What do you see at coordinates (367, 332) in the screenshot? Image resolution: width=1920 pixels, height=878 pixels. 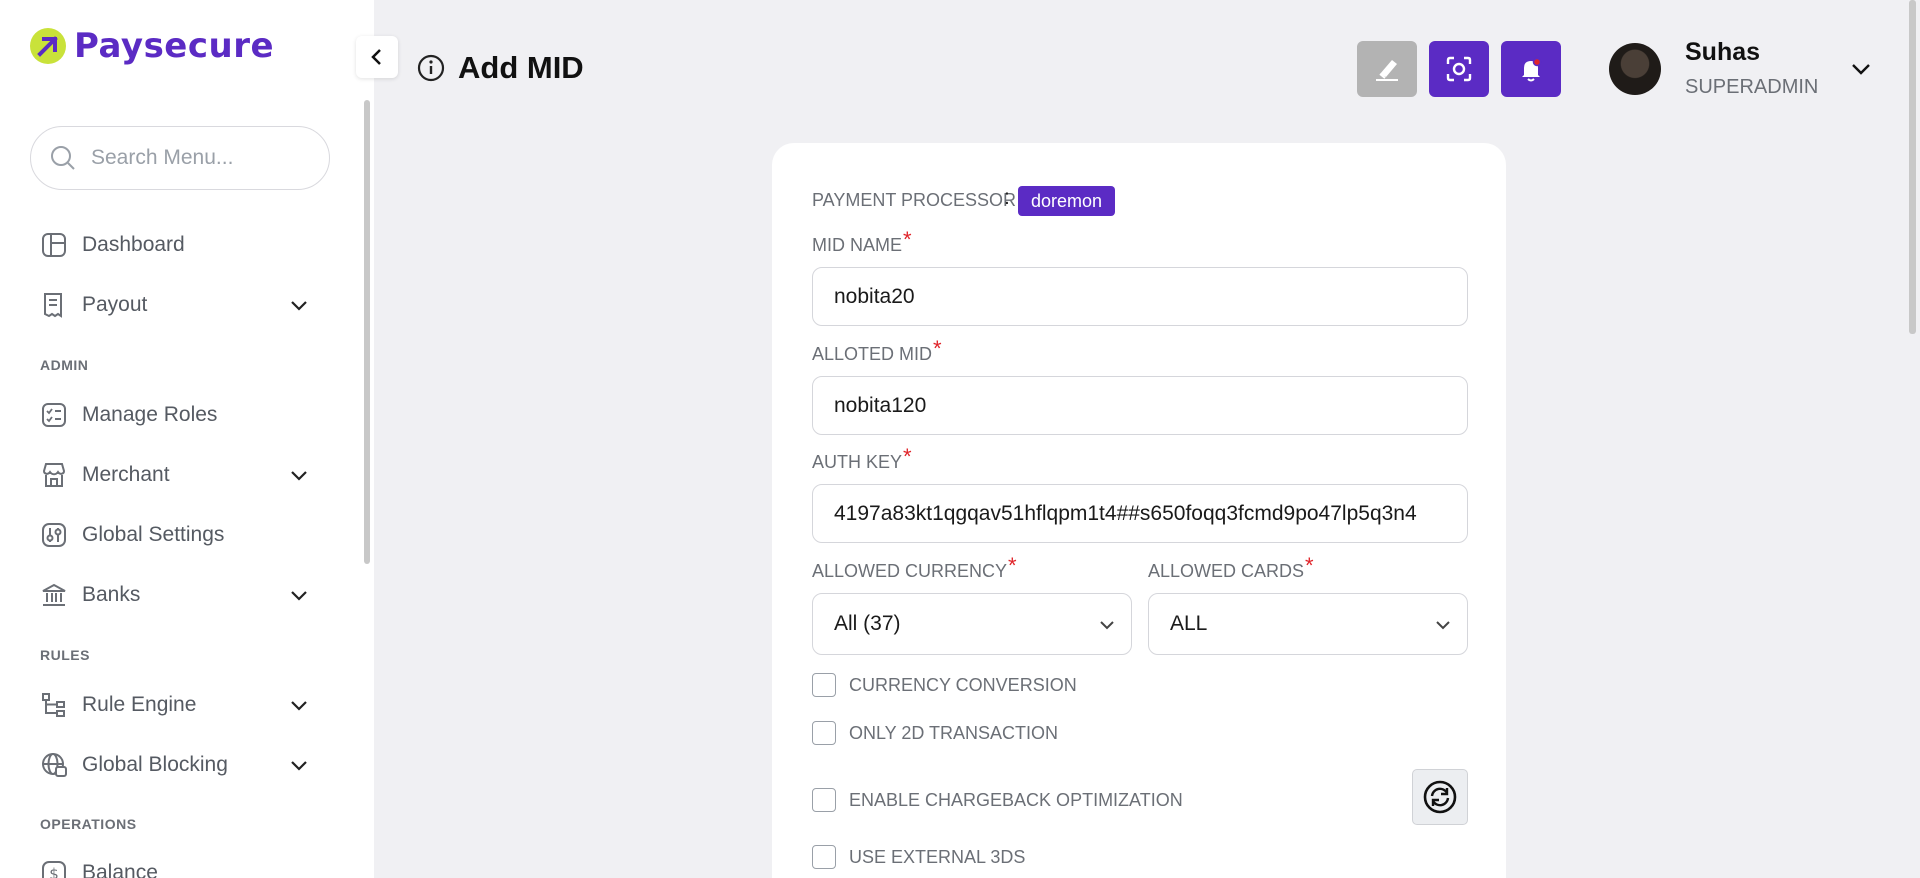 I see `sidebar-scrollbar` at bounding box center [367, 332].